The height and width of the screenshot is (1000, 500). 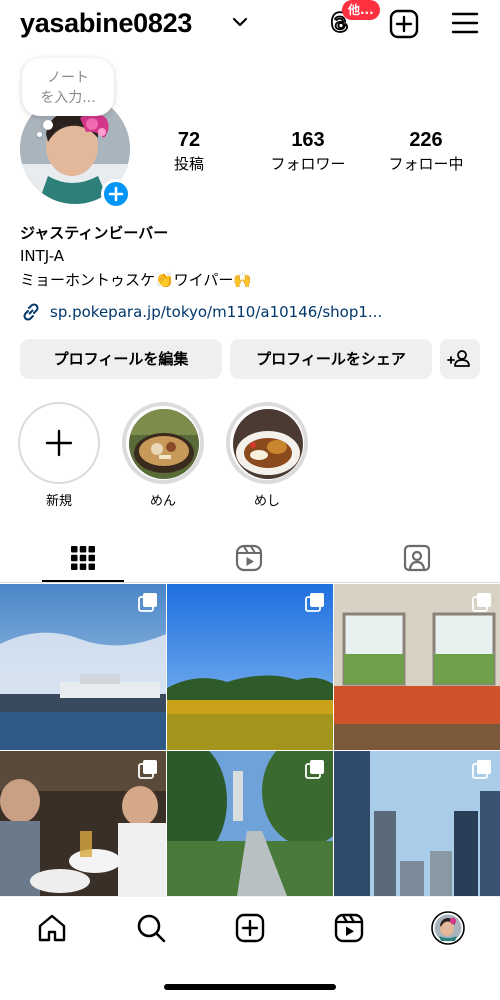 I want to click on stat-posts: 72 投稿, so click(x=189, y=151).